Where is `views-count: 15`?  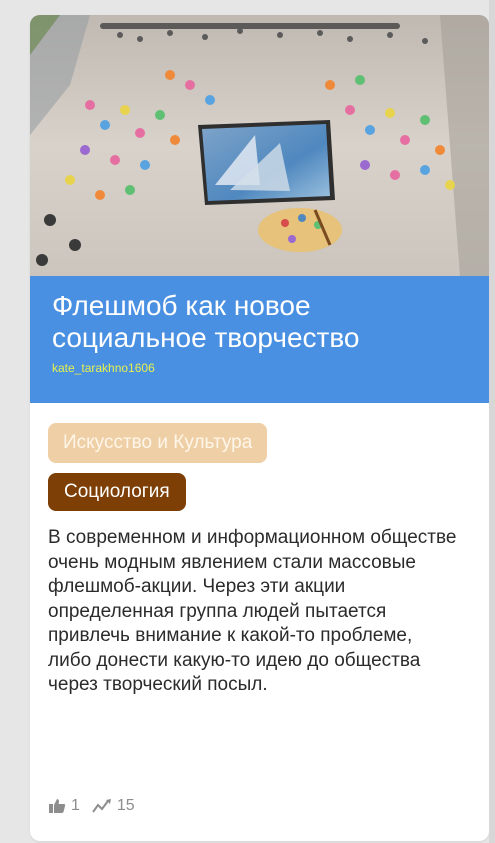
views-count: 15 is located at coordinates (125, 805).